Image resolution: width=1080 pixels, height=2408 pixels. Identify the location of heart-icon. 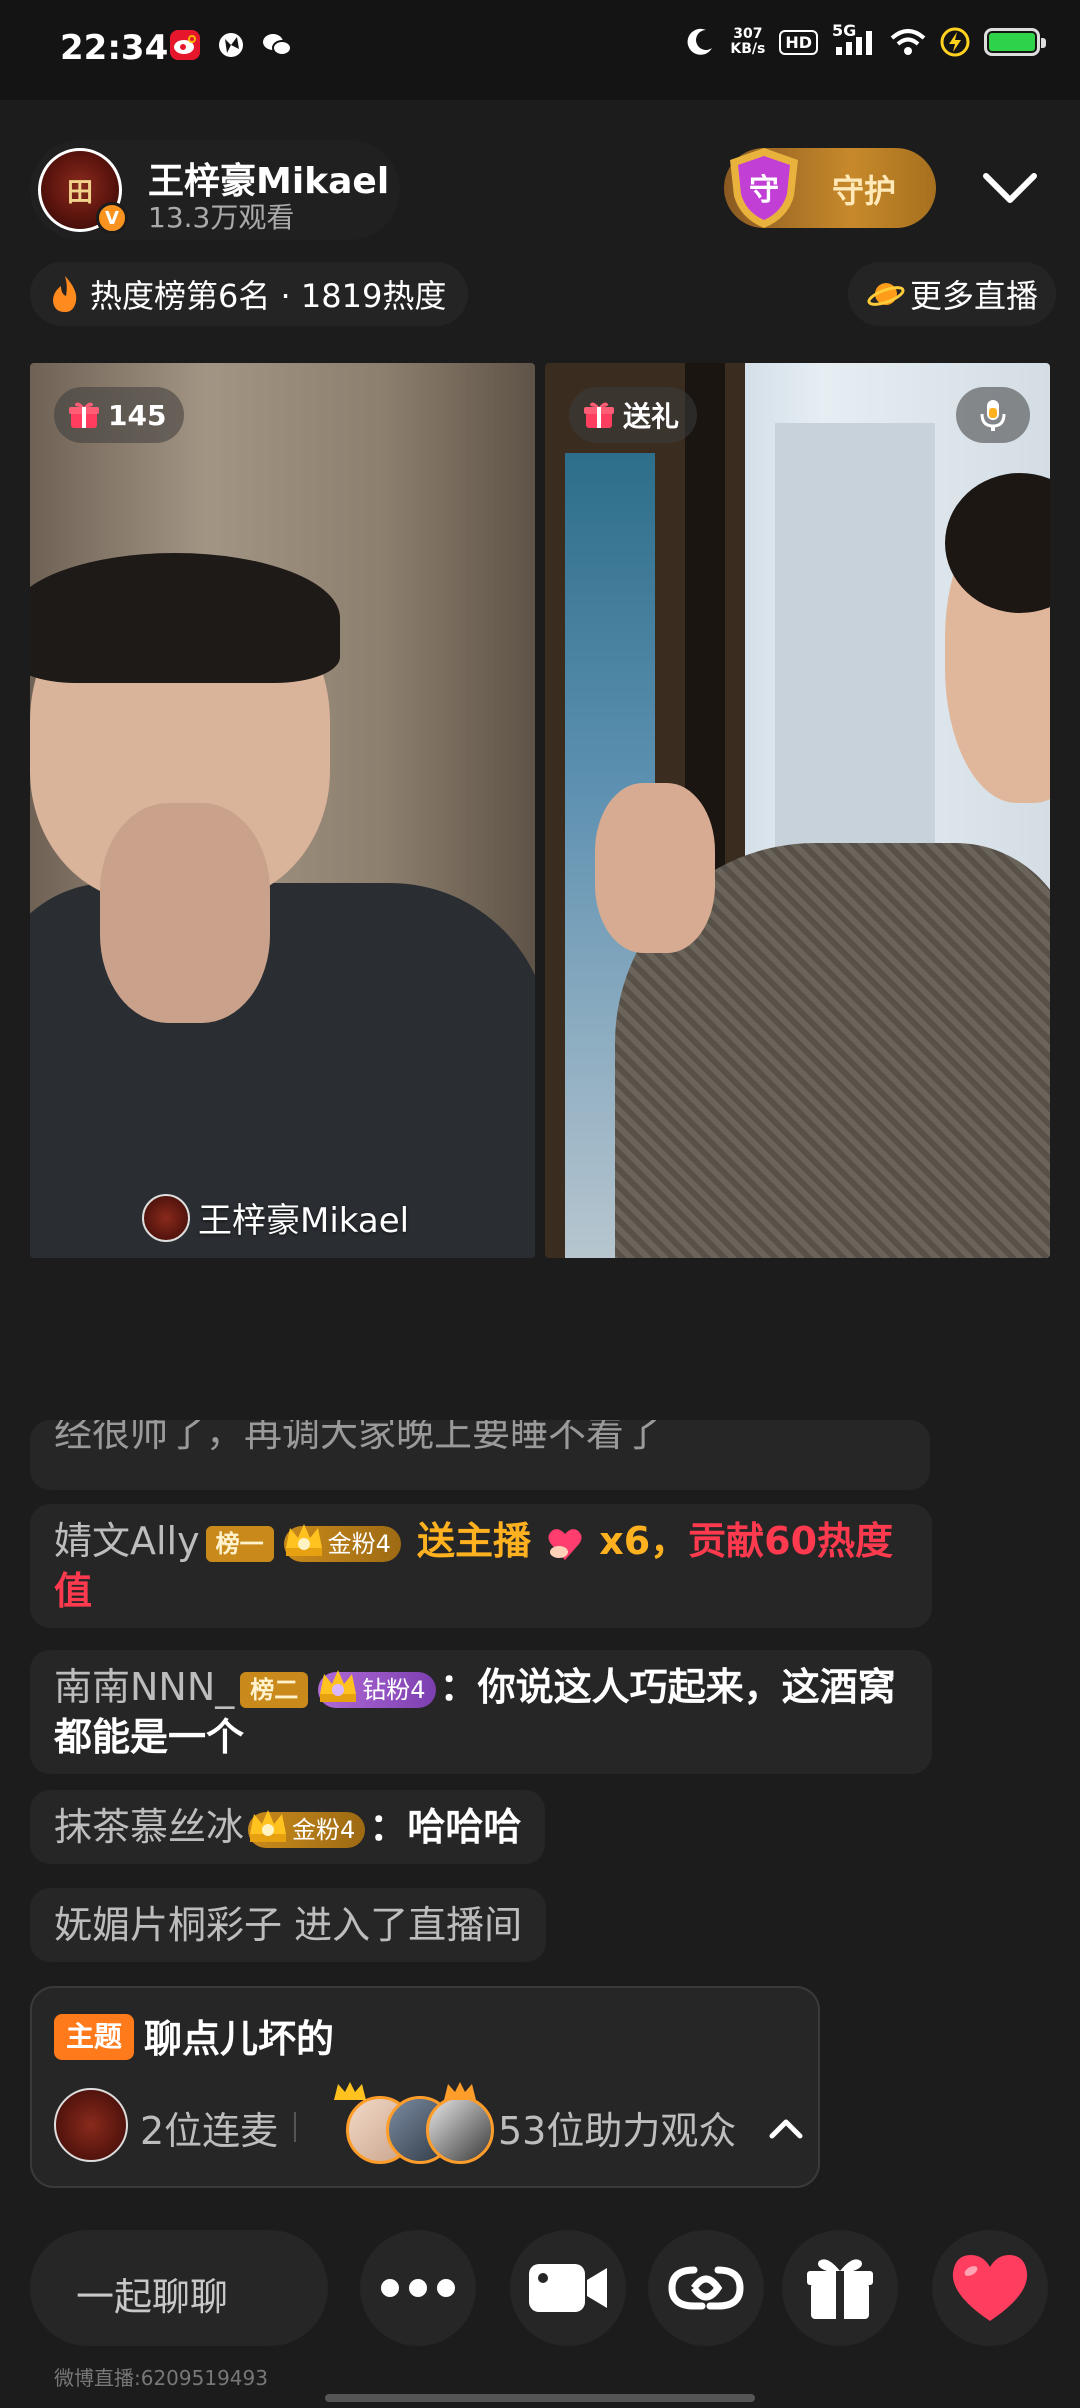
(990, 2288).